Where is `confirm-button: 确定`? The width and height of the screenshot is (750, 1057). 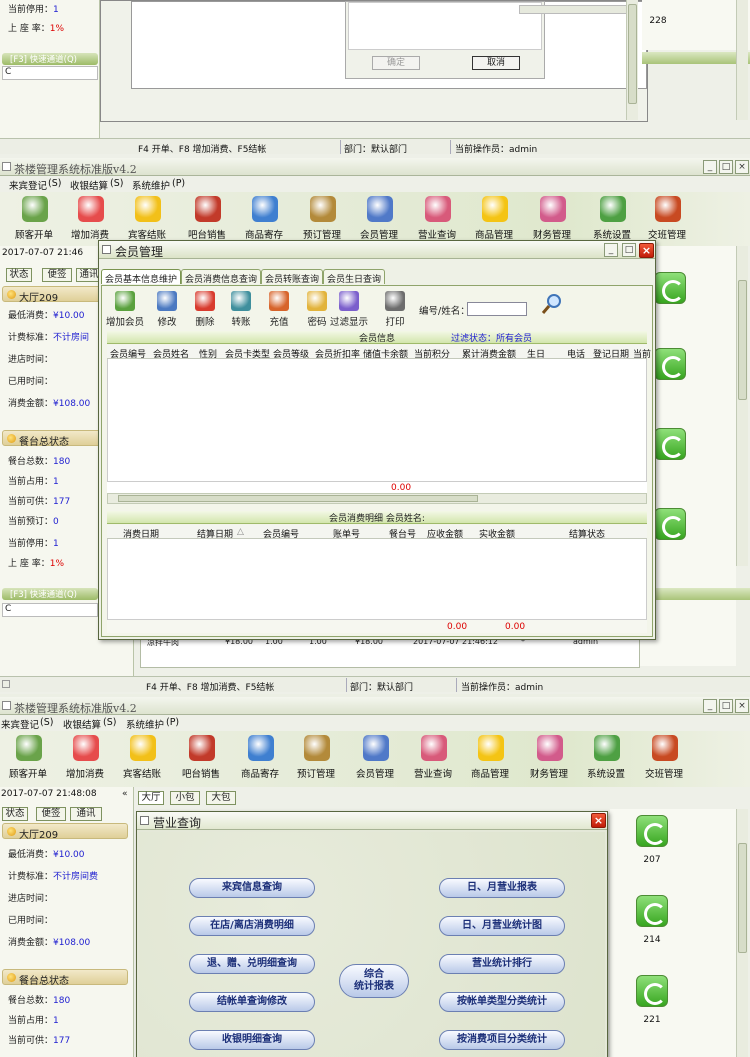
confirm-button: 确定 is located at coordinates (396, 63).